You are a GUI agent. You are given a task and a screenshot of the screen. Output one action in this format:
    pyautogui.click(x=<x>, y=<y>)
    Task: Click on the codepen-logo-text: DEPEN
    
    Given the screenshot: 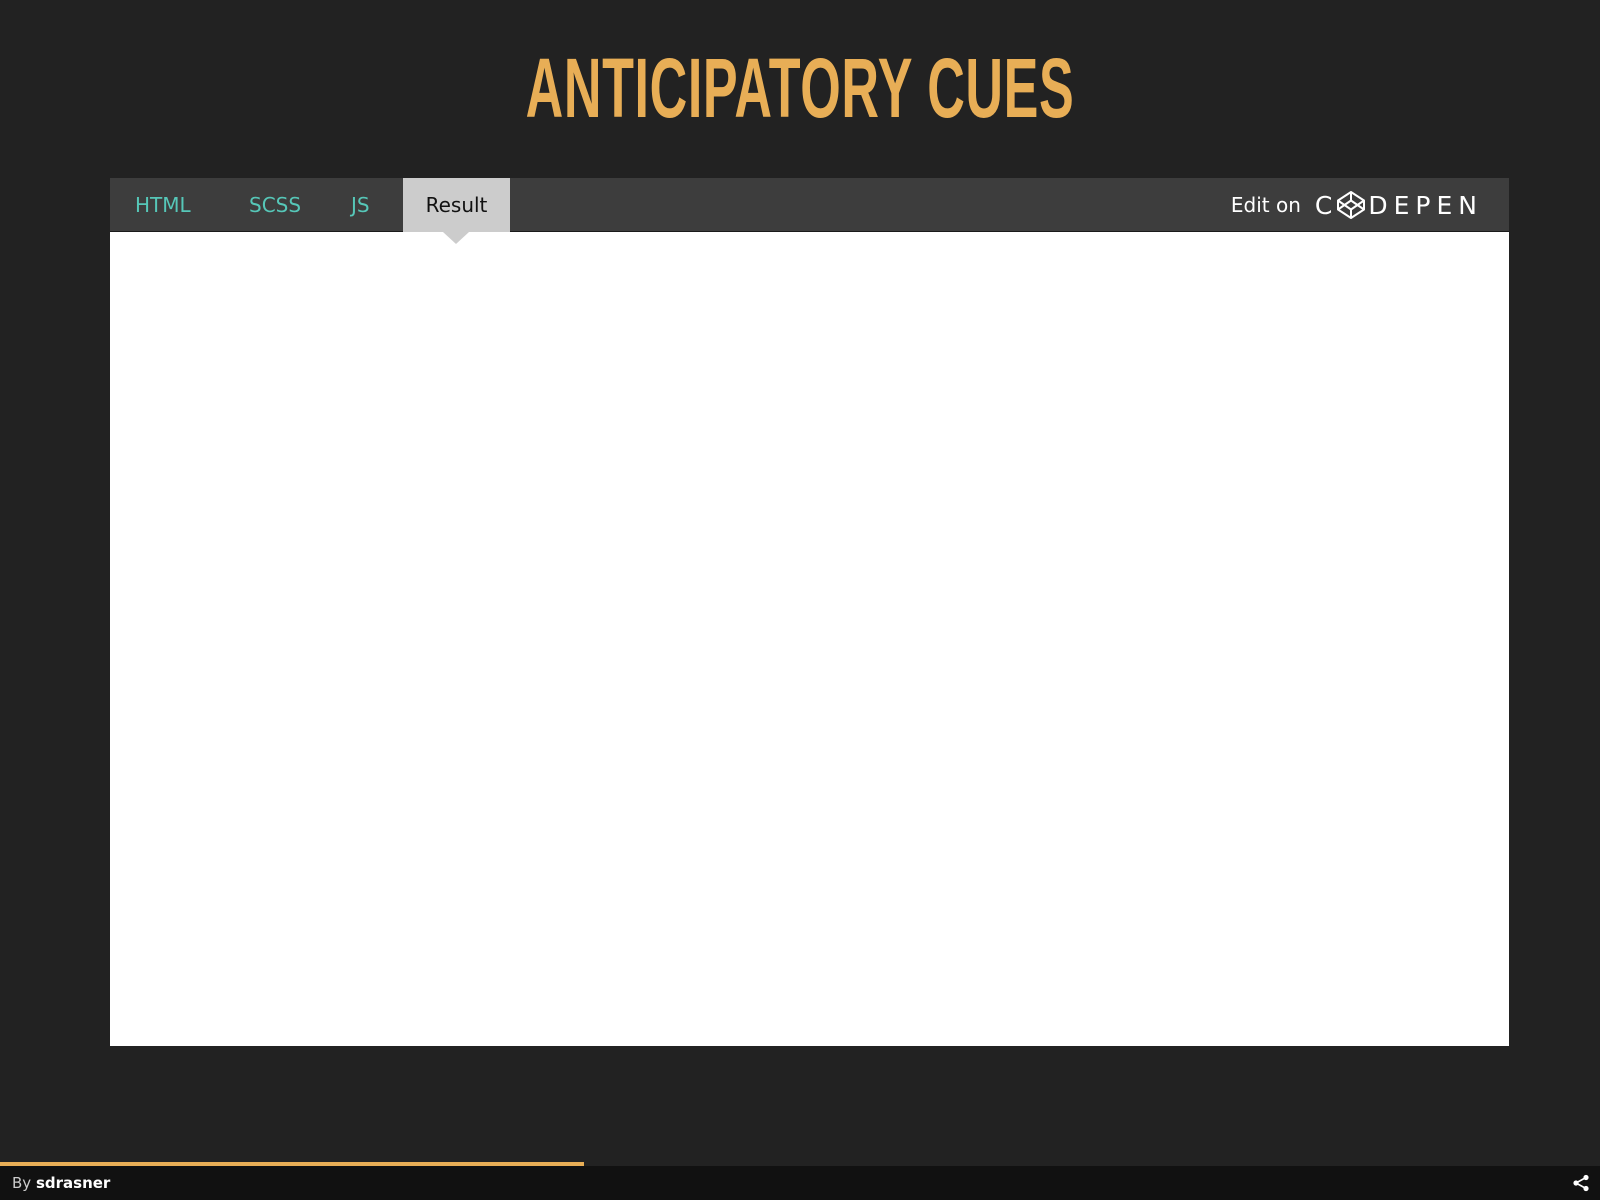 What is the action you would take?
    pyautogui.click(x=1425, y=205)
    